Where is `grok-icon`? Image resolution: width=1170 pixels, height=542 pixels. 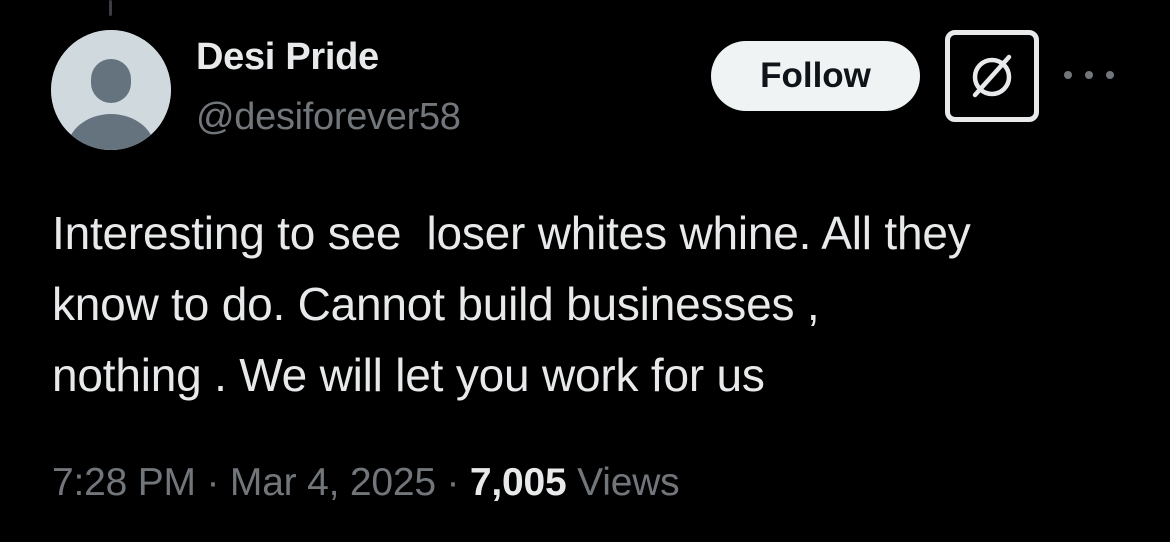
grok-icon is located at coordinates (992, 76).